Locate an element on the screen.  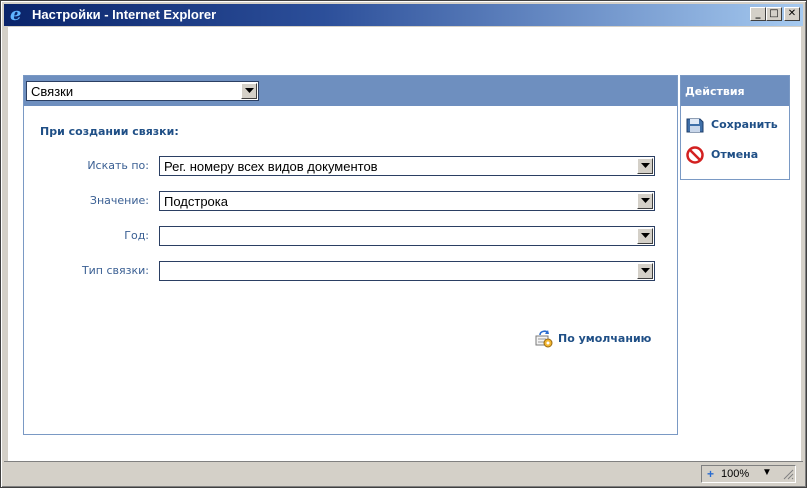
save-button: Сохранить is located at coordinates (737, 125).